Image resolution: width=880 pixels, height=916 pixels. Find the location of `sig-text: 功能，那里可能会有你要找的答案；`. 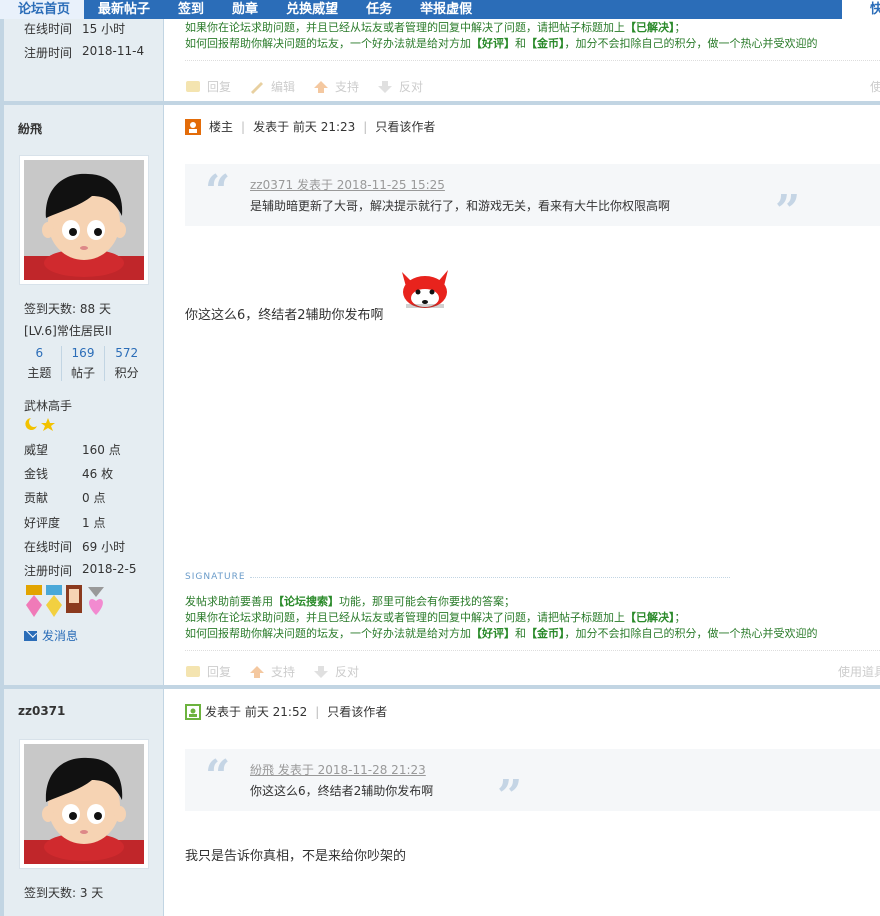

sig-text: 功能，那里可能会有你要找的答案； is located at coordinates (427, 601).